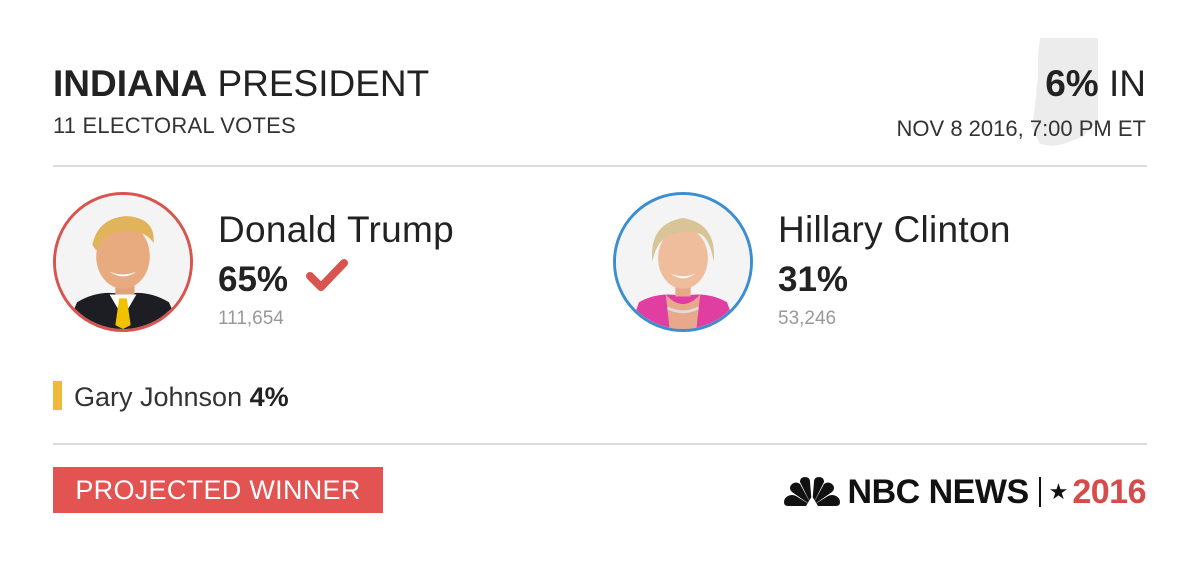 The image size is (1200, 570). I want to click on third-party-name: Gary Johnson, so click(158, 397).